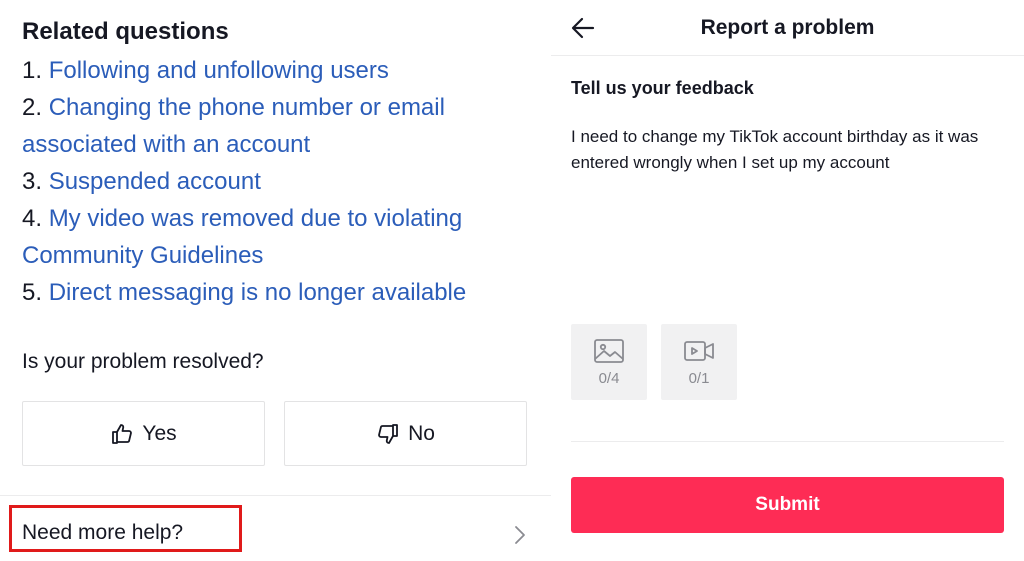  I want to click on add-video-button: 0/1, so click(699, 362).